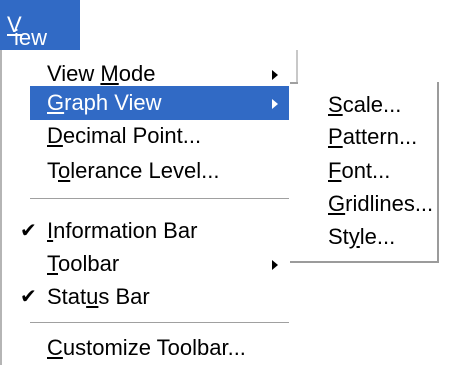 This screenshot has width=465, height=365. I want to click on view-menu-title-label: View, so click(27, 31).